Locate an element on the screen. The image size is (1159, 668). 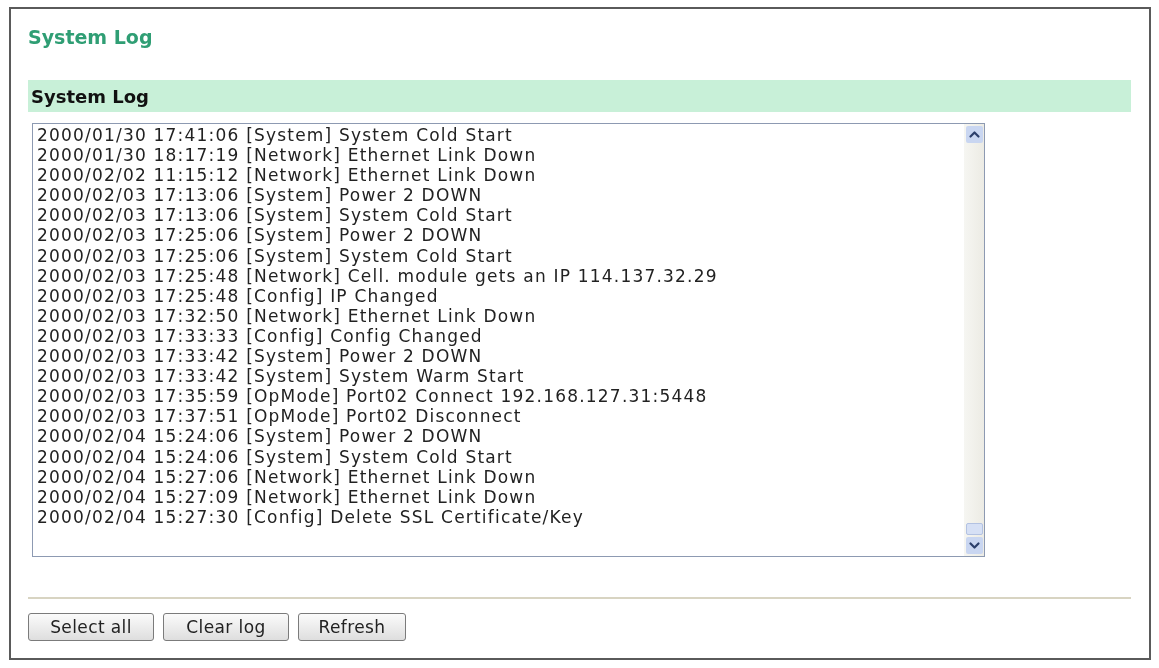
log-line: 2000/02/03 17:35:59 [OpMode] Port02 Connect 192.168.127.31:5448 is located at coordinates (372, 396).